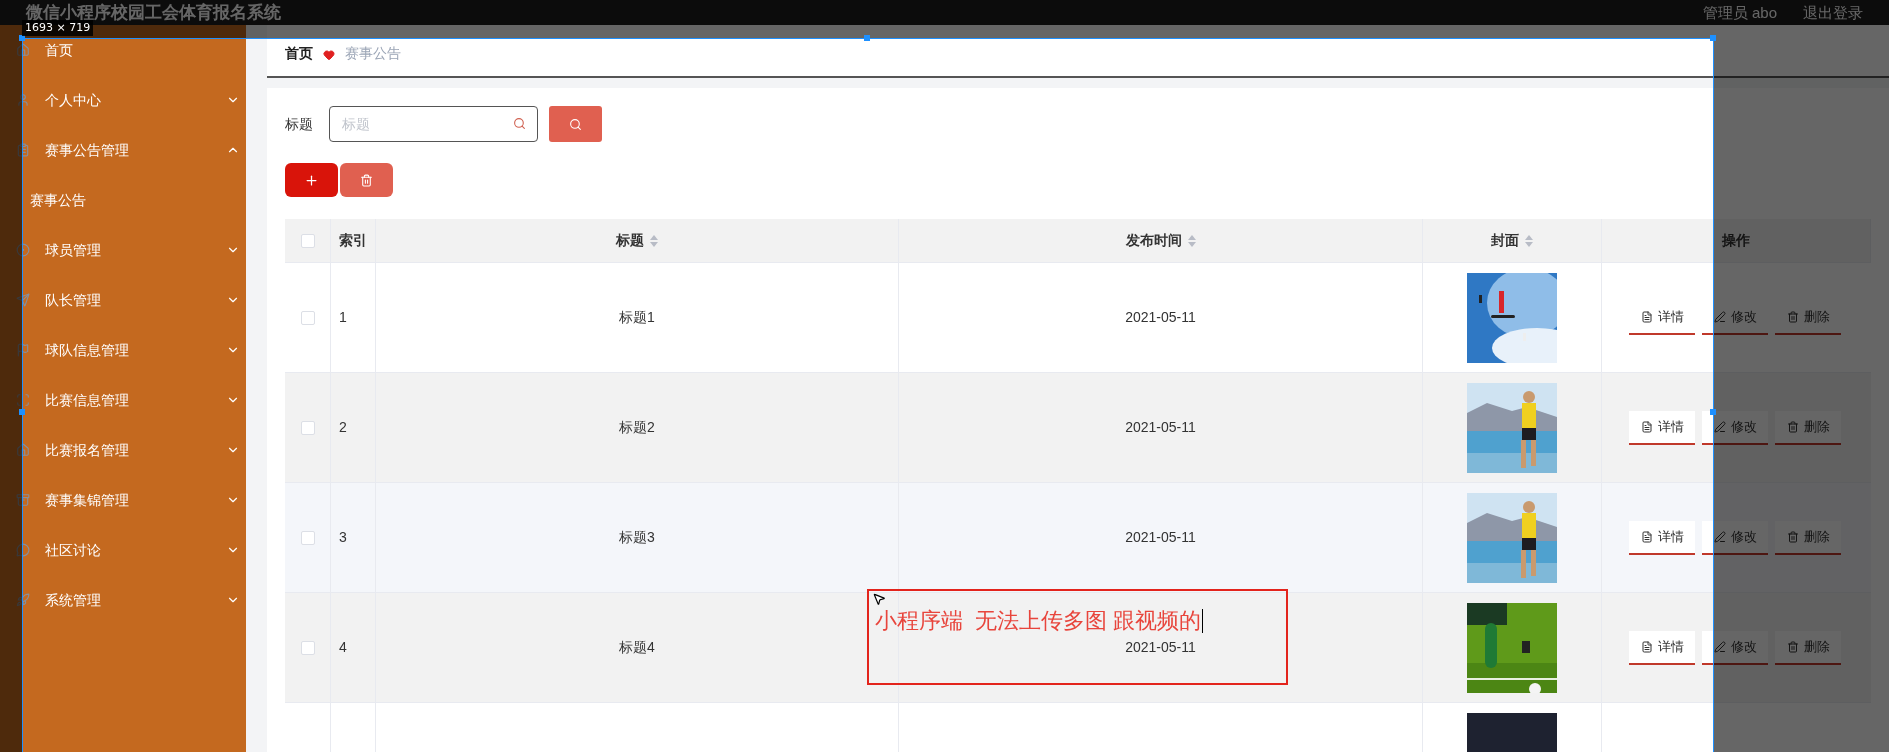  Describe the element at coordinates (23, 100) in the screenshot. I see `user-icon` at that location.